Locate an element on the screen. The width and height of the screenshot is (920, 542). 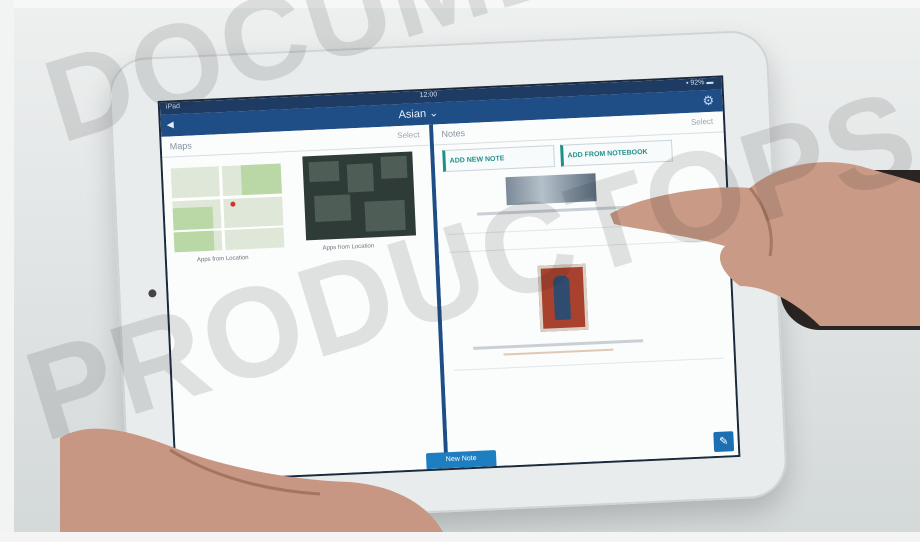
image-border-top is located at coordinates (460, 4).